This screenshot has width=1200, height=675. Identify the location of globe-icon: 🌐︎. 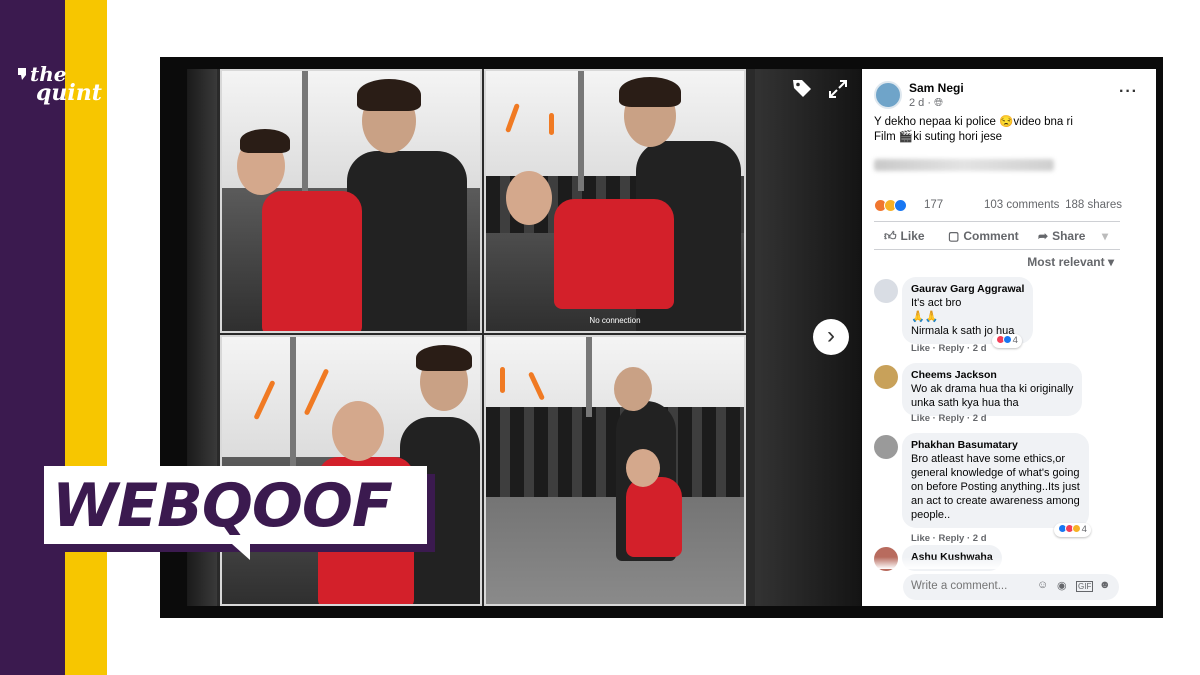
(938, 103).